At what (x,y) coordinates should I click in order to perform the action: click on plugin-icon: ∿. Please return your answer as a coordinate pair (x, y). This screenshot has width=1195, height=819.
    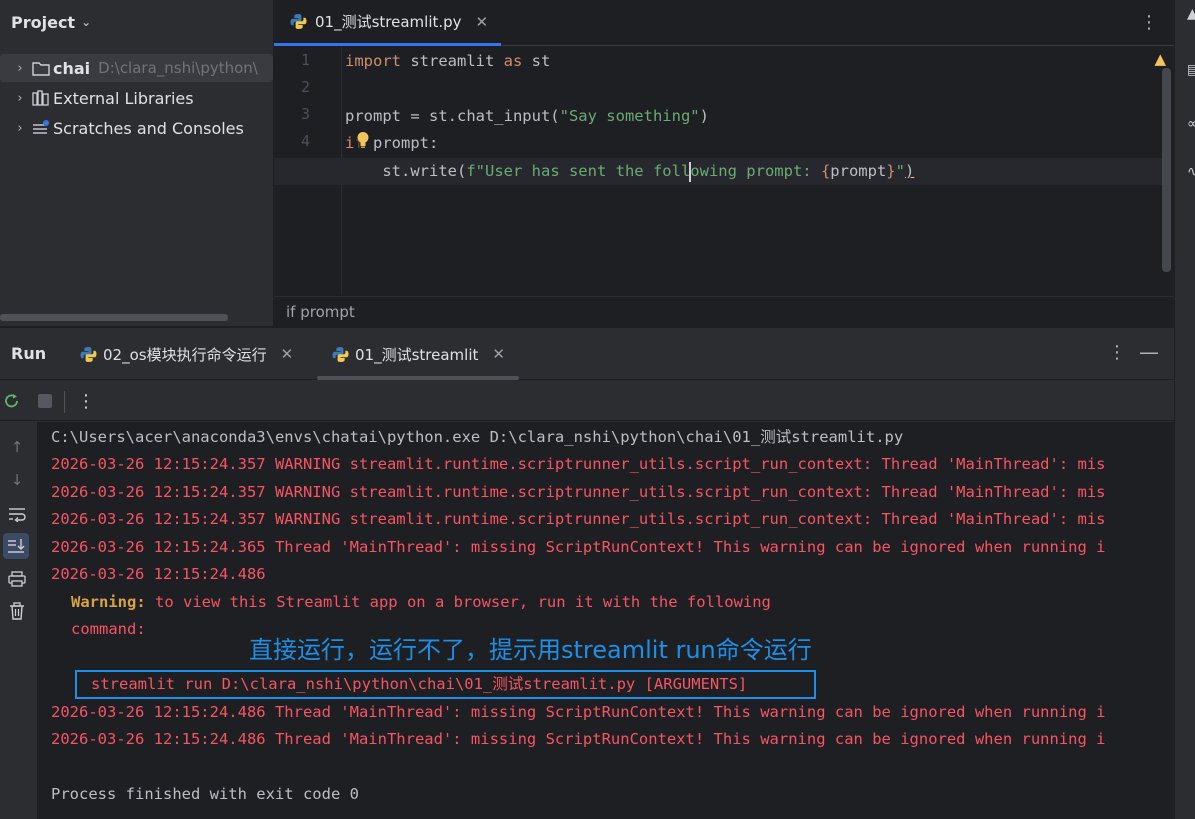
    Looking at the image, I should click on (1191, 172).